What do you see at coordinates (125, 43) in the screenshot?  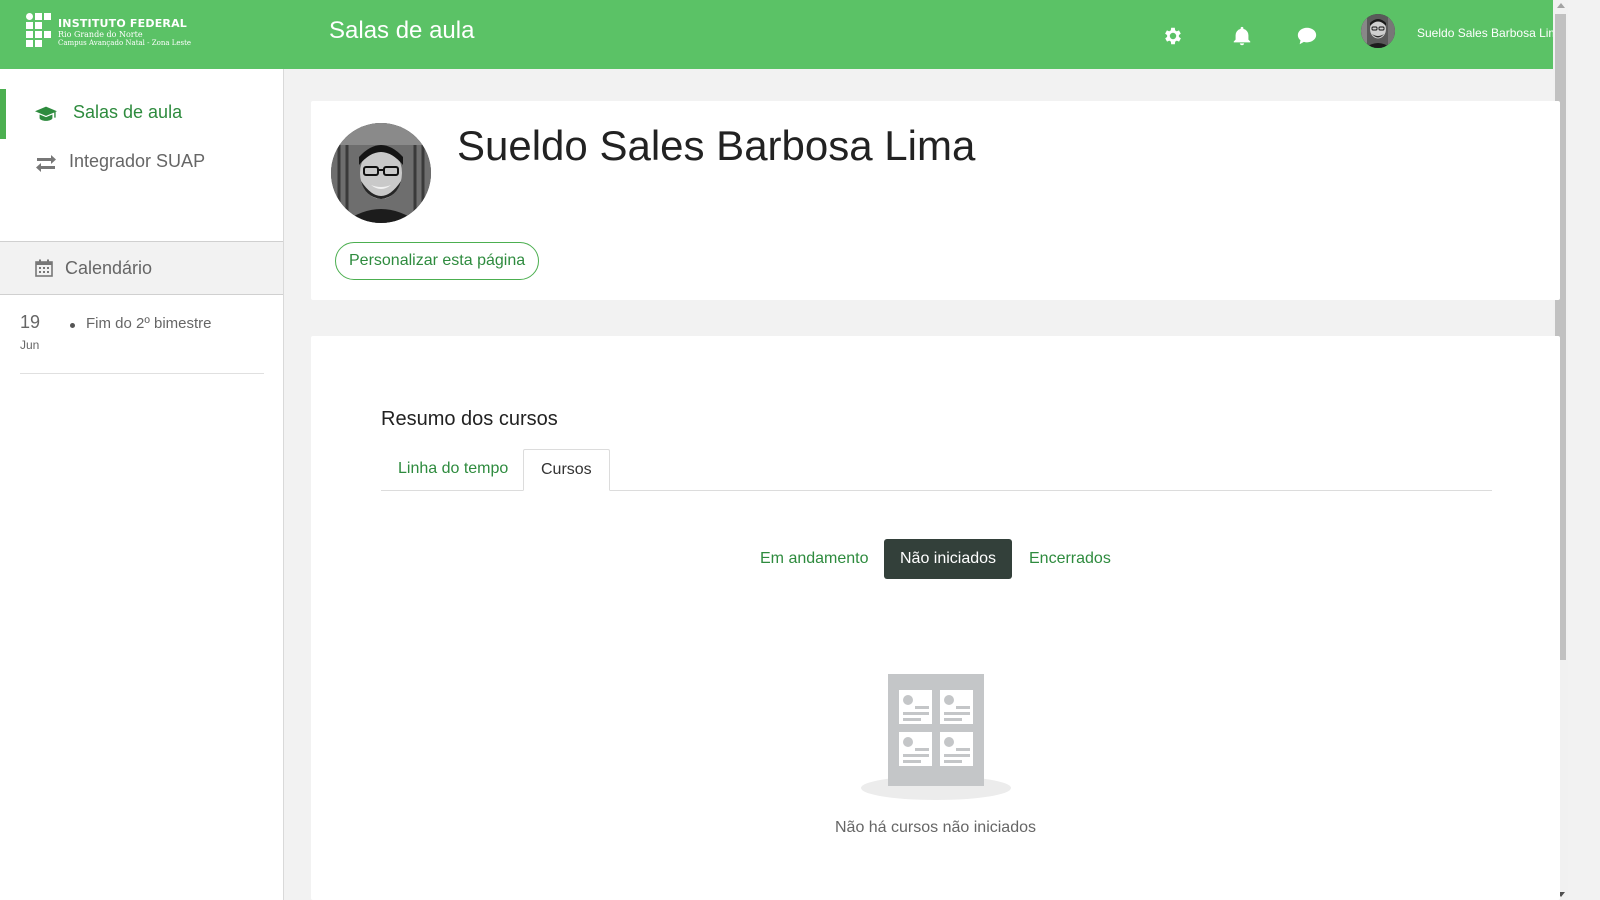 I see `institution-line3: Campus Avançado Natal - Zona Leste` at bounding box center [125, 43].